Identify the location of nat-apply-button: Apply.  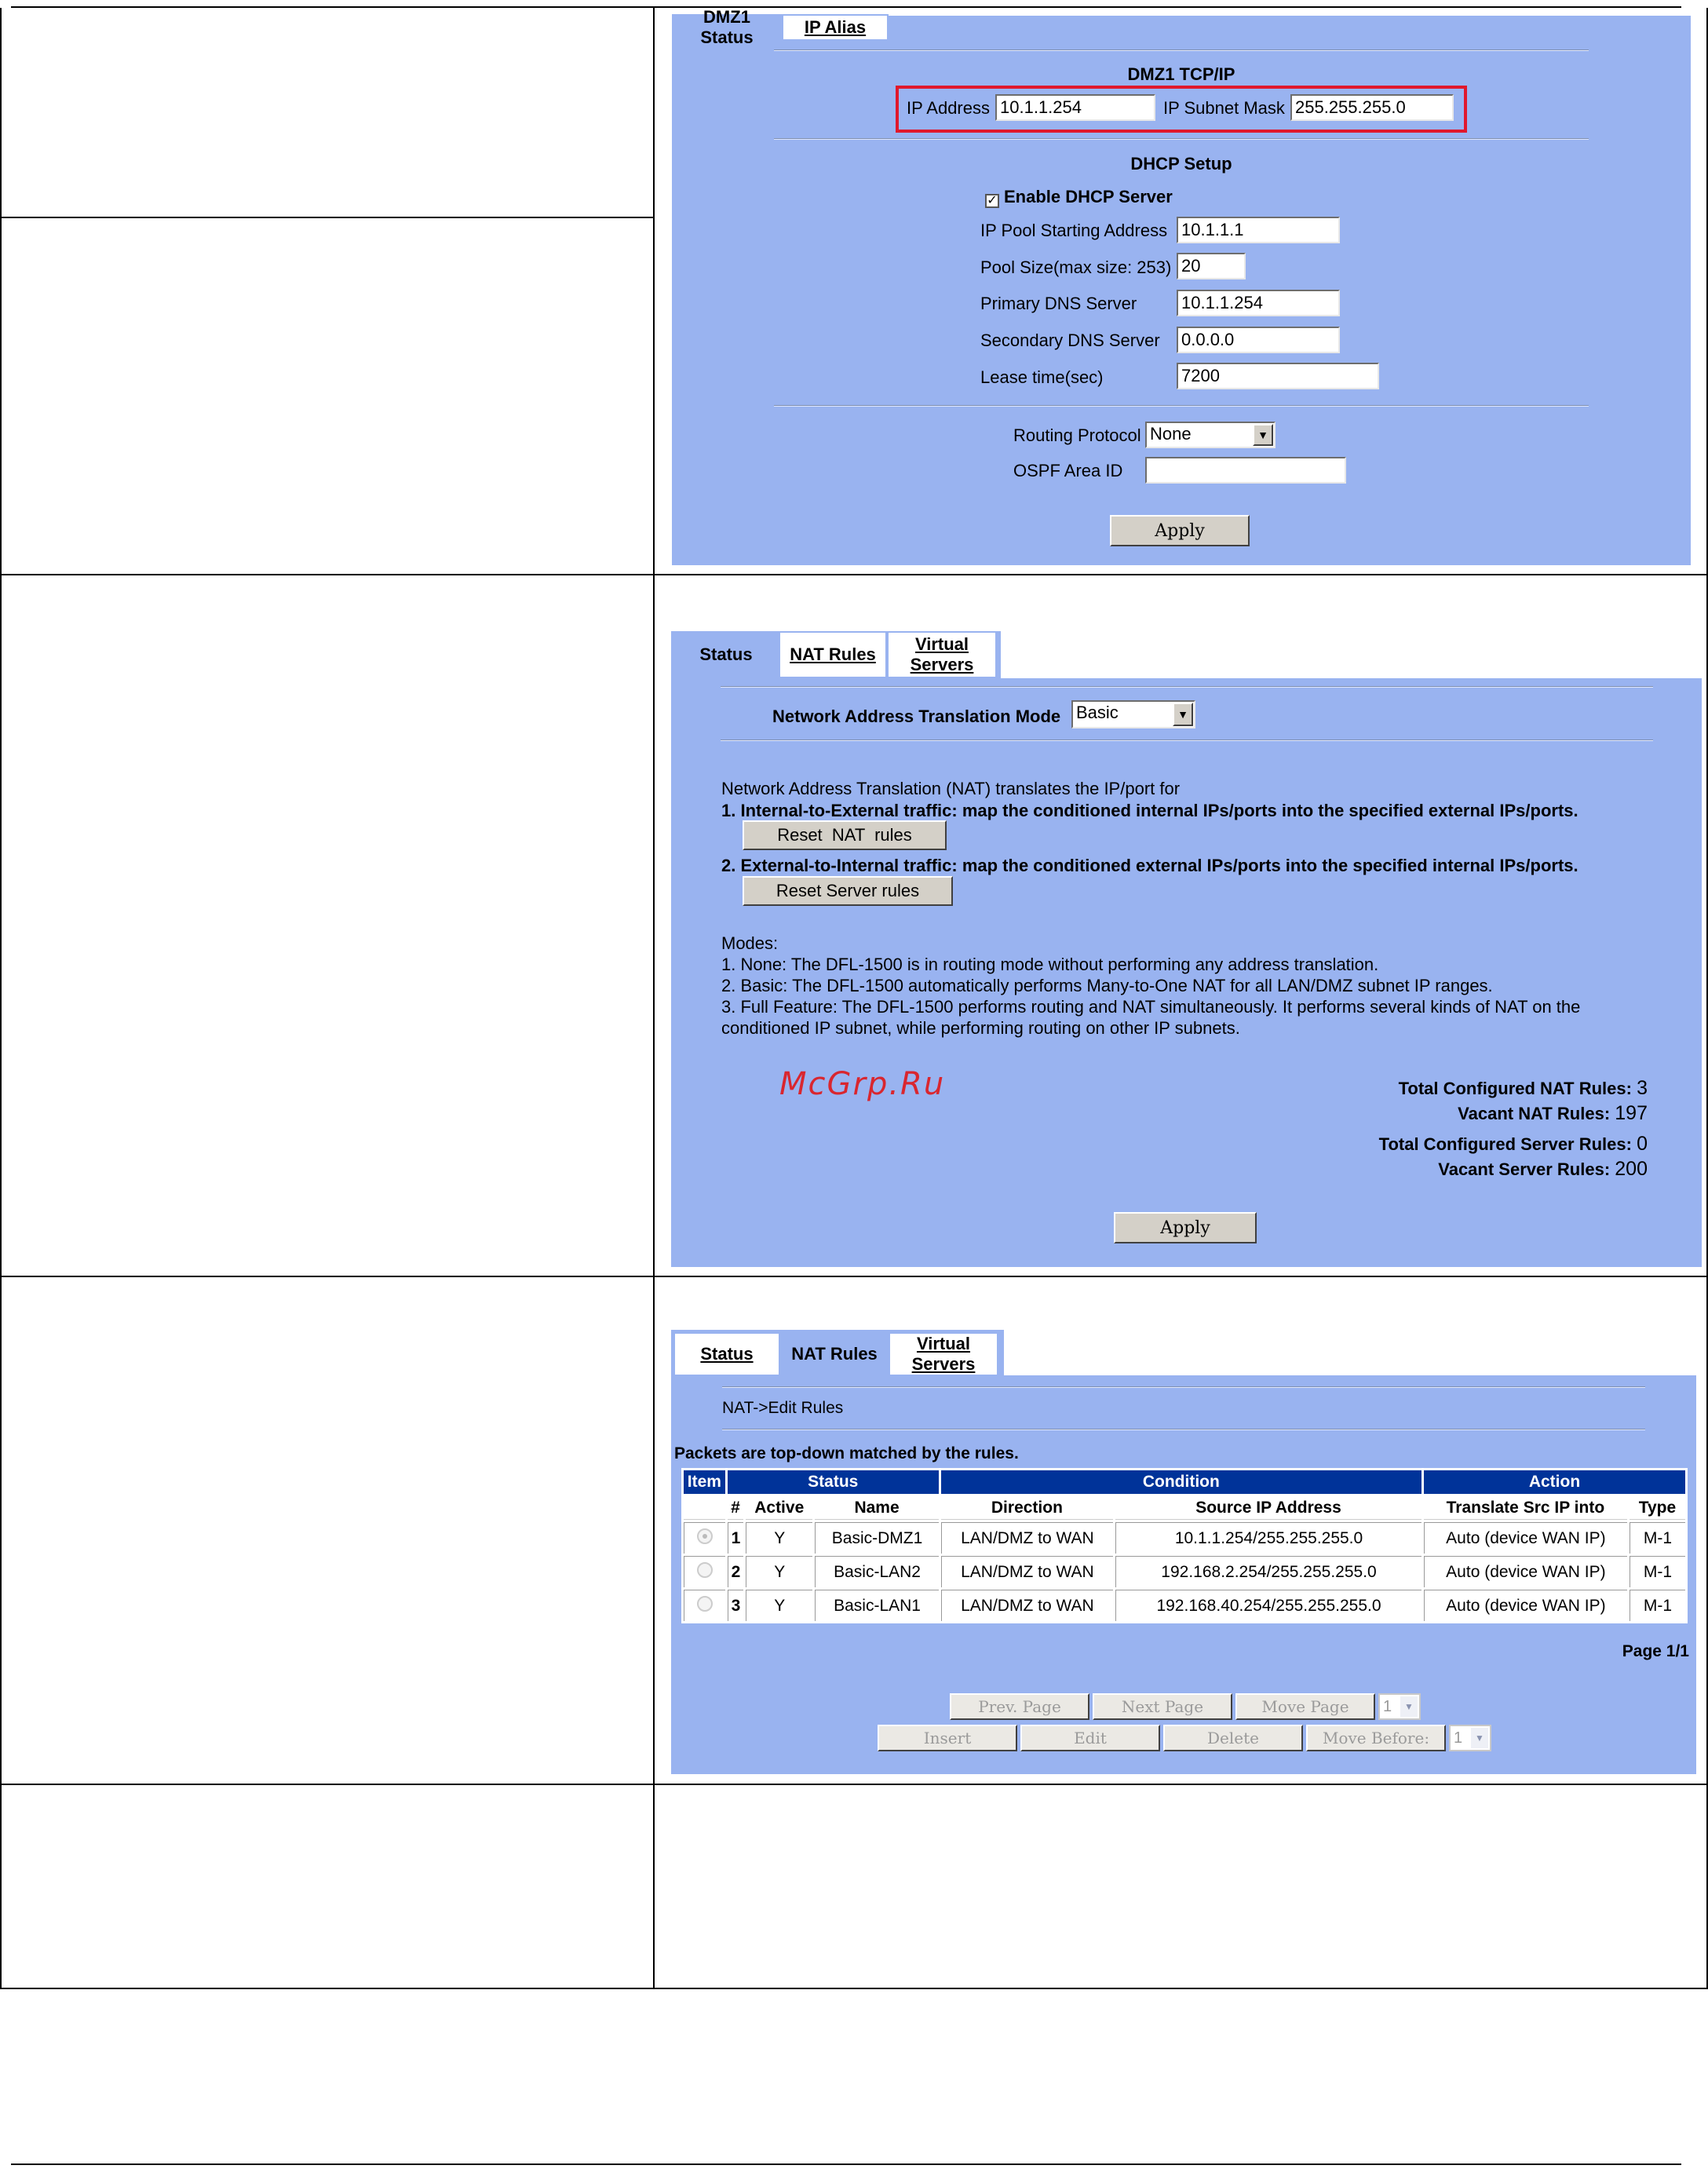
(1185, 1227).